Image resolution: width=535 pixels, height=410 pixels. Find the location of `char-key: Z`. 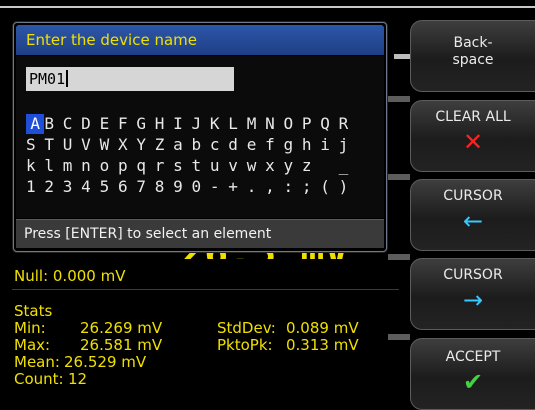

char-key: Z is located at coordinates (164, 145).